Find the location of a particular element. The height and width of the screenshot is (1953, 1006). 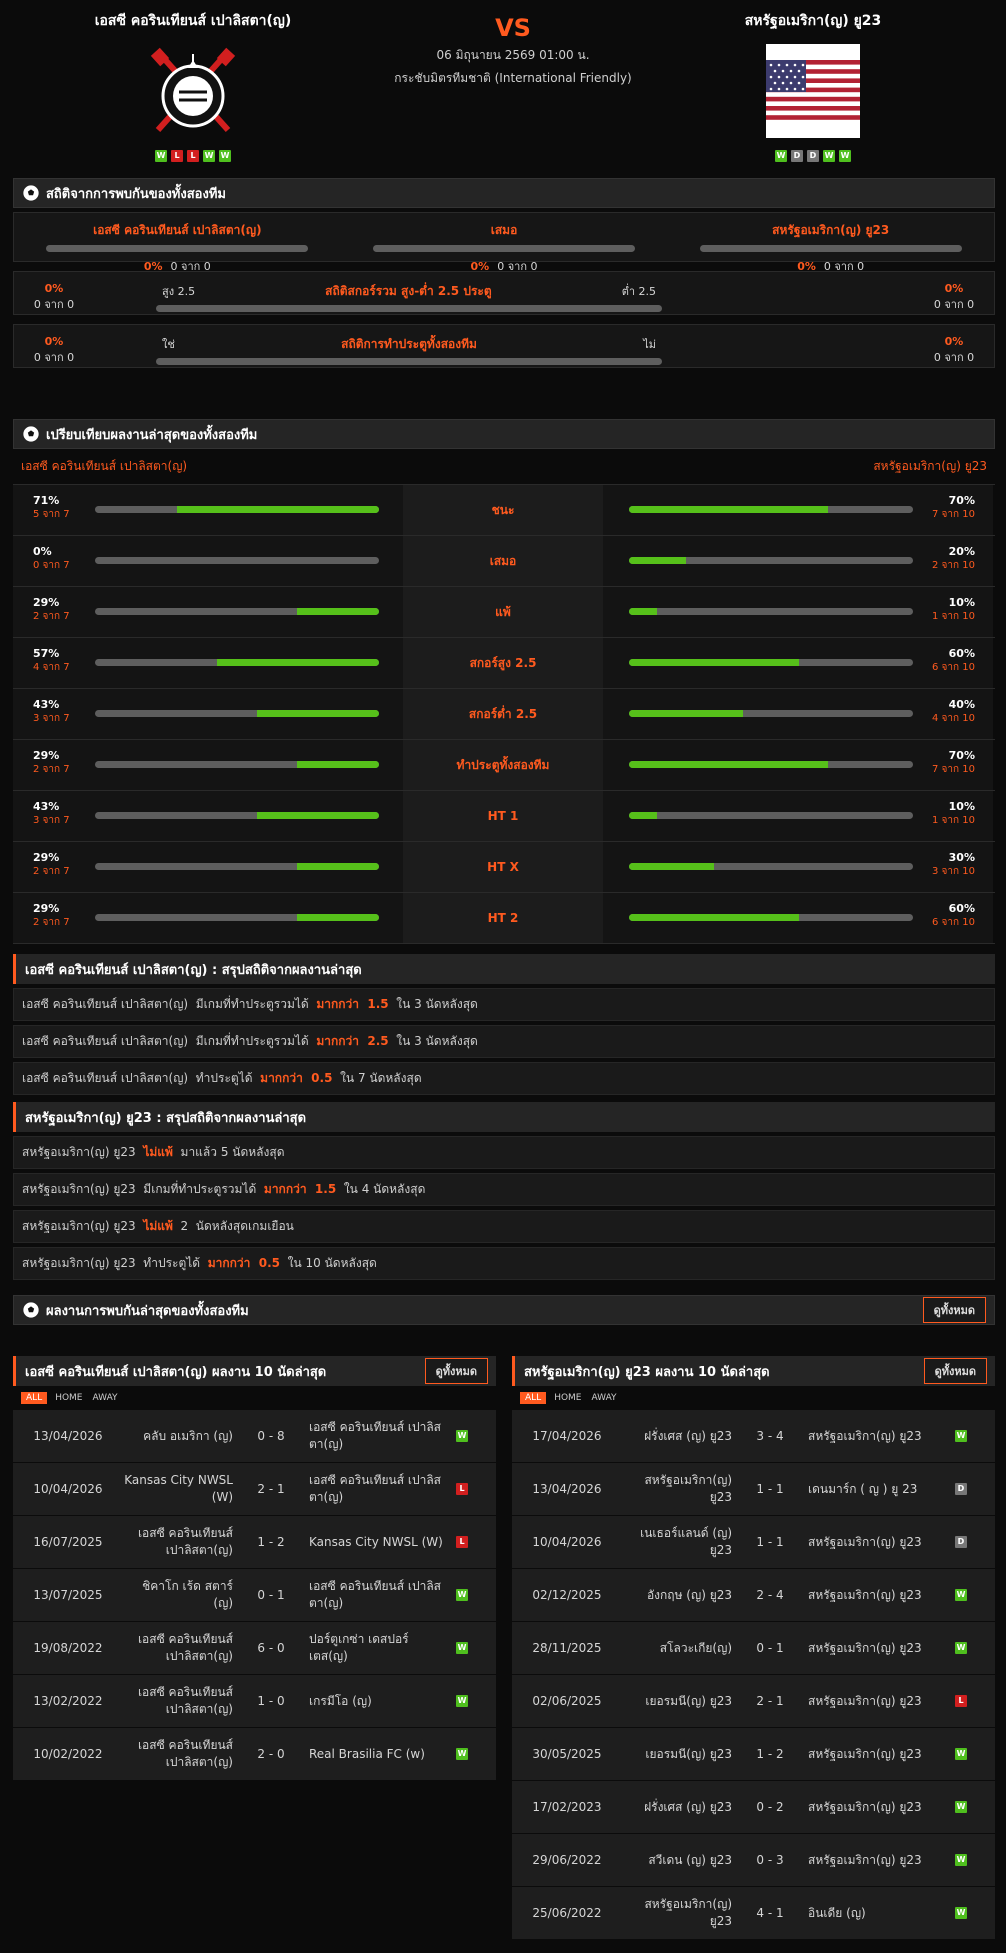

home-stat-count: 2 จาก 7 is located at coordinates (51, 769).